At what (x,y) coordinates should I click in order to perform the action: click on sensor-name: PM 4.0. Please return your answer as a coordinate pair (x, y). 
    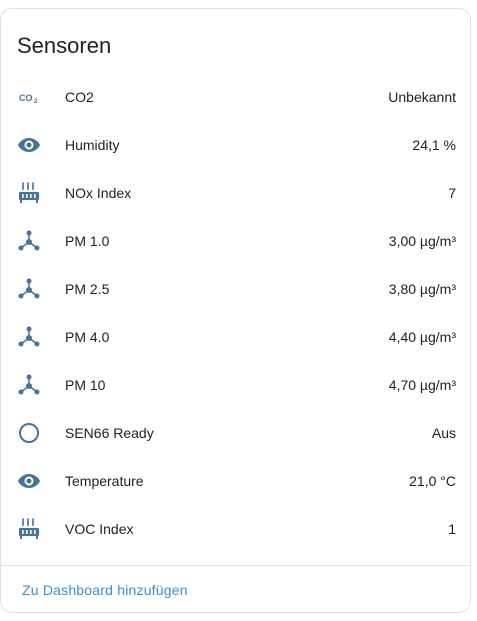
    Looking at the image, I should click on (87, 337).